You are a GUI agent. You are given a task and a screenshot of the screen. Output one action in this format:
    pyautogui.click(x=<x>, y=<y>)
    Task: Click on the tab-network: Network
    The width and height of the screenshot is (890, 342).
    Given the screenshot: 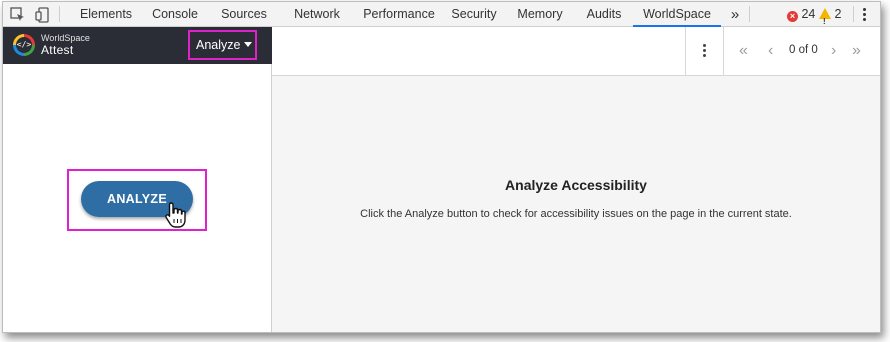 What is the action you would take?
    pyautogui.click(x=317, y=14)
    